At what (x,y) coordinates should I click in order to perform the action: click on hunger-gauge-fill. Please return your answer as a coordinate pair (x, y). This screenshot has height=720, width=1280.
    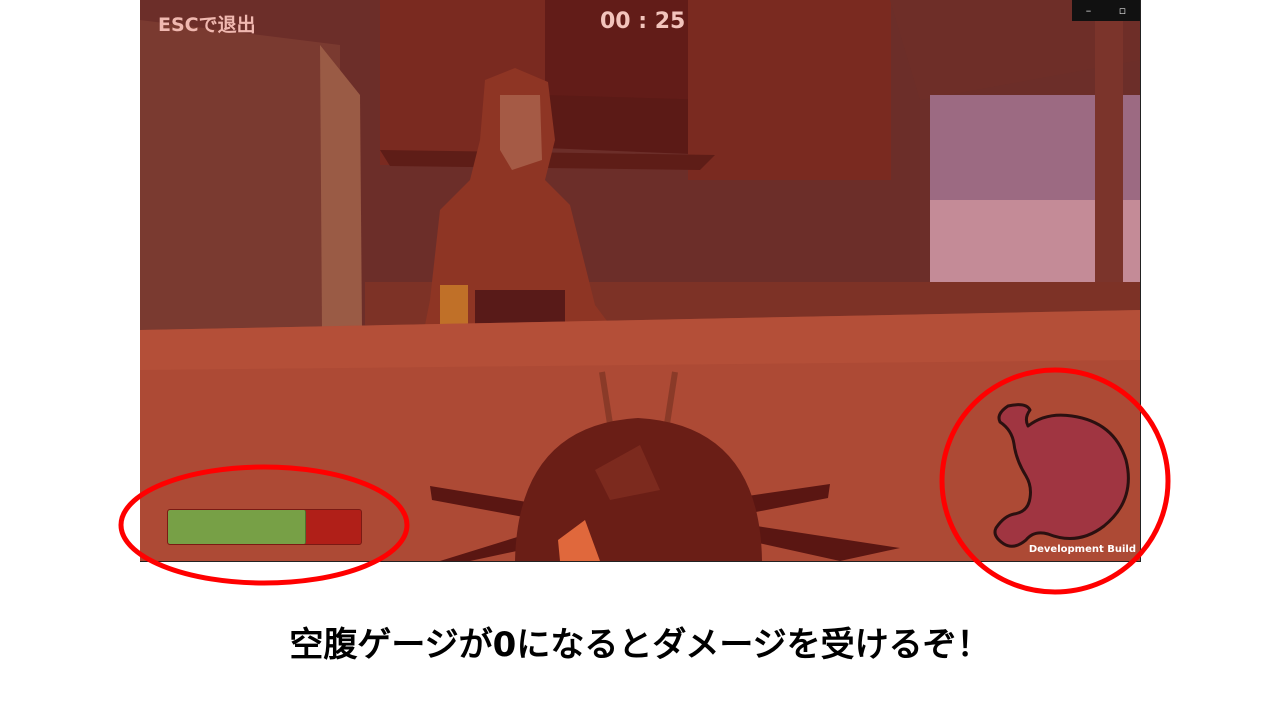
    Looking at the image, I should click on (237, 527).